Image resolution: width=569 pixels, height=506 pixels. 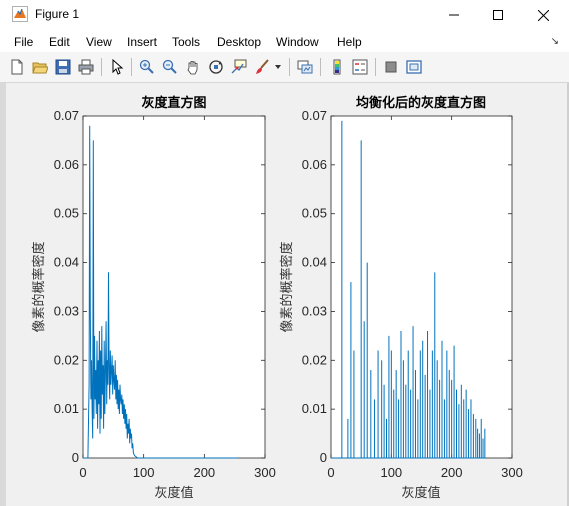 What do you see at coordinates (555, 41) in the screenshot?
I see `dock-arrow-icon: ↘` at bounding box center [555, 41].